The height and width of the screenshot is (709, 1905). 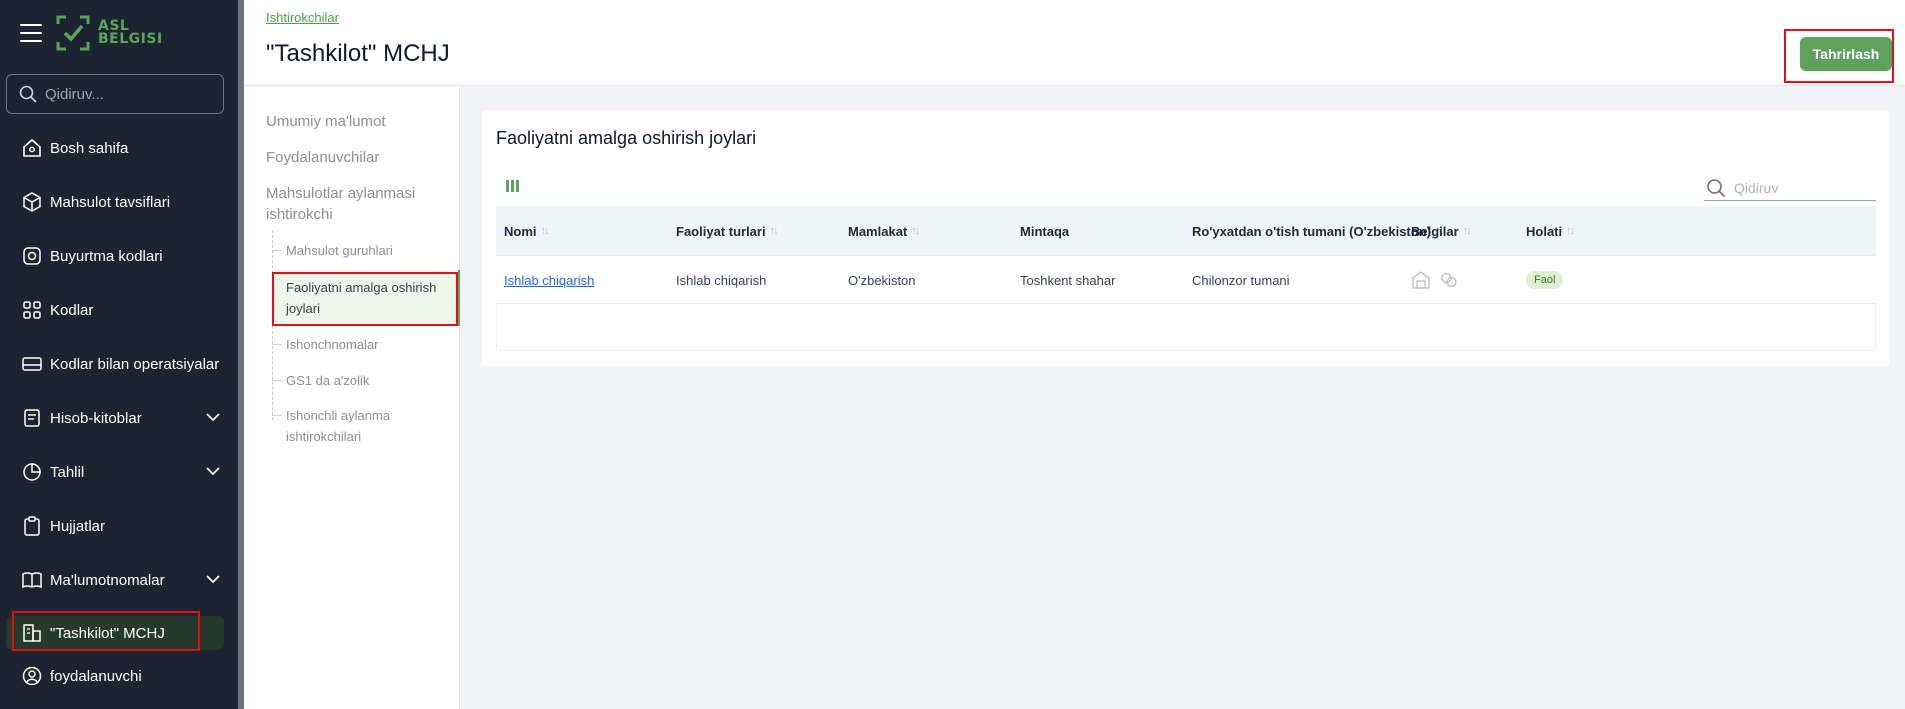 What do you see at coordinates (32, 418) in the screenshot?
I see `receipt-icon` at bounding box center [32, 418].